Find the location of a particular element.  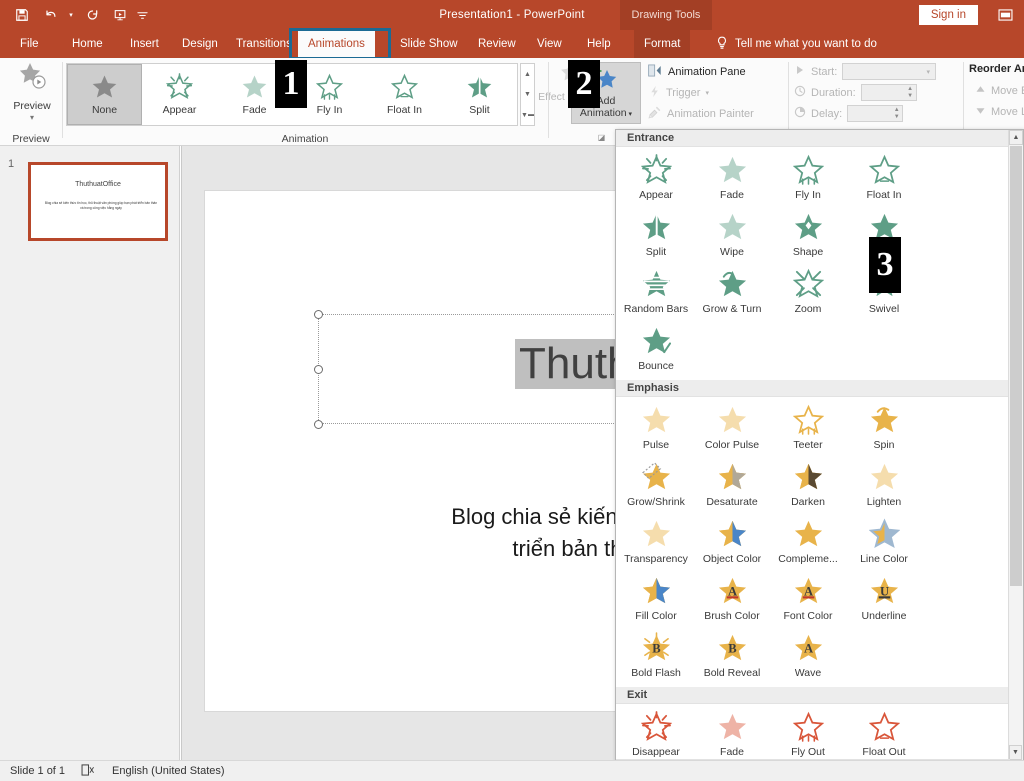

ribbon-tab-view: View is located at coordinates (549, 44).